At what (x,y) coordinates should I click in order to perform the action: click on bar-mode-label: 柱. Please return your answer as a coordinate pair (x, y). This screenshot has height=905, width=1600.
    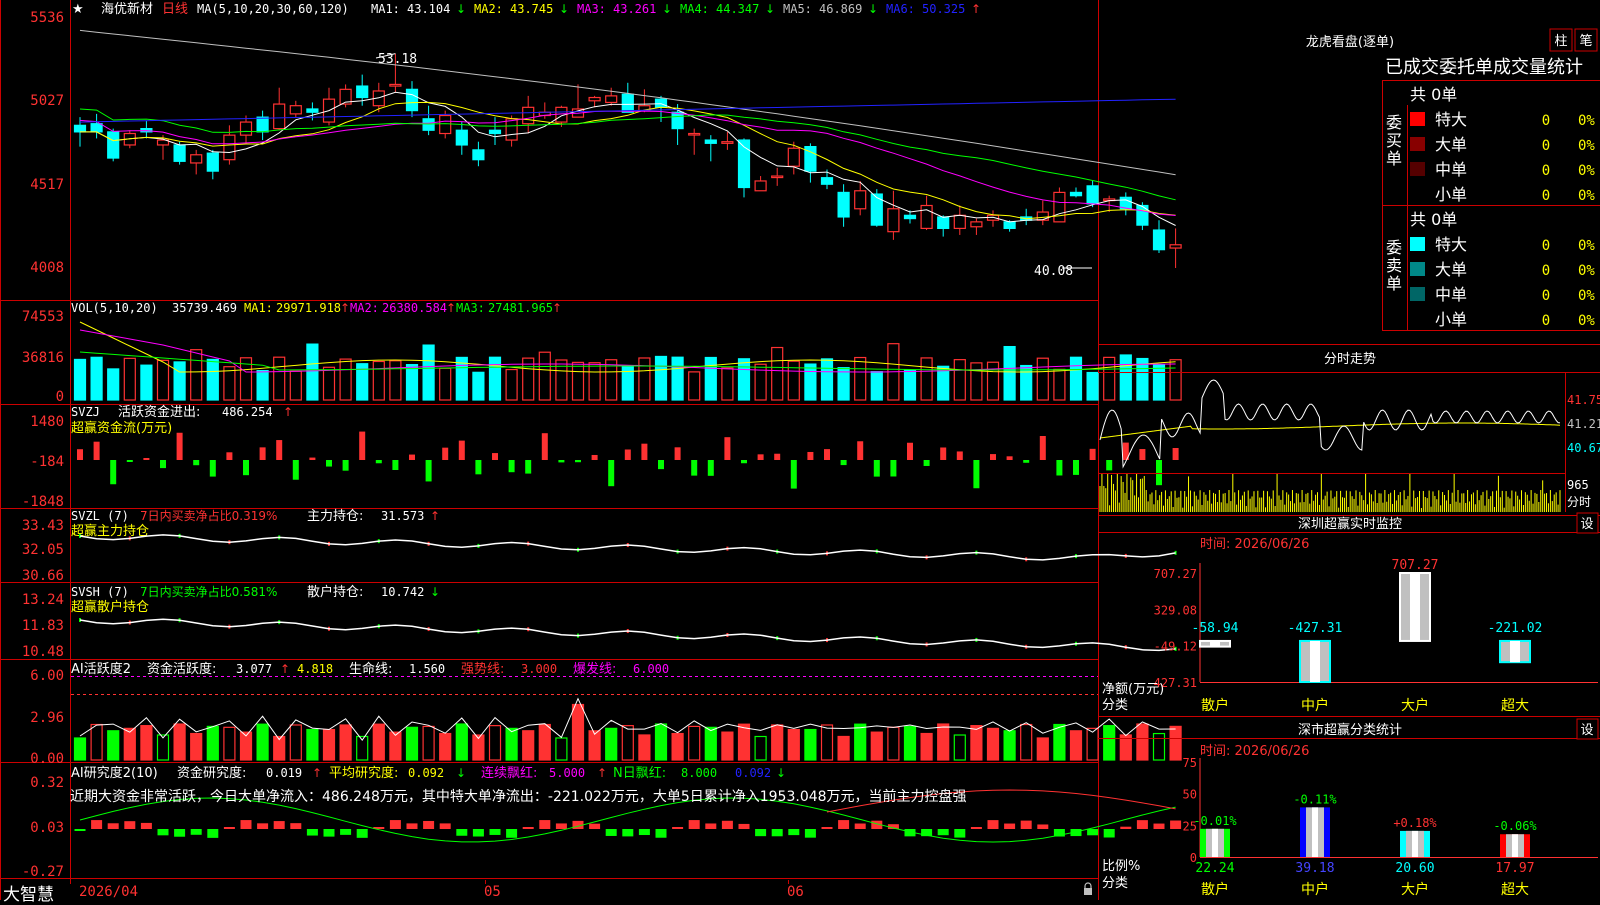
    Looking at the image, I should click on (1560, 41).